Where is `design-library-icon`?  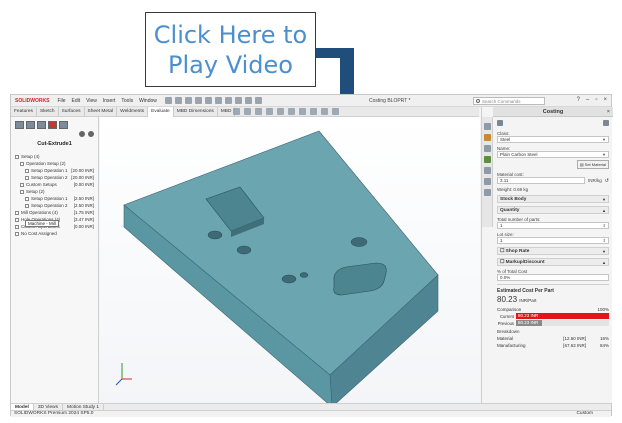 design-library-icon is located at coordinates (487, 137).